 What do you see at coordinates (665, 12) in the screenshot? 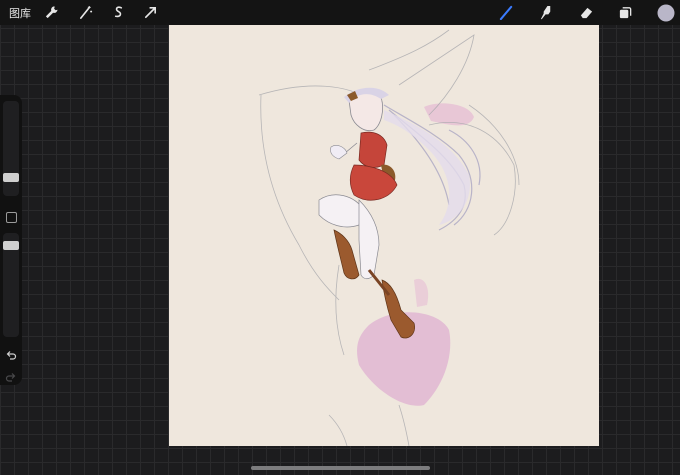
I see `color-swatch-icon` at bounding box center [665, 12].